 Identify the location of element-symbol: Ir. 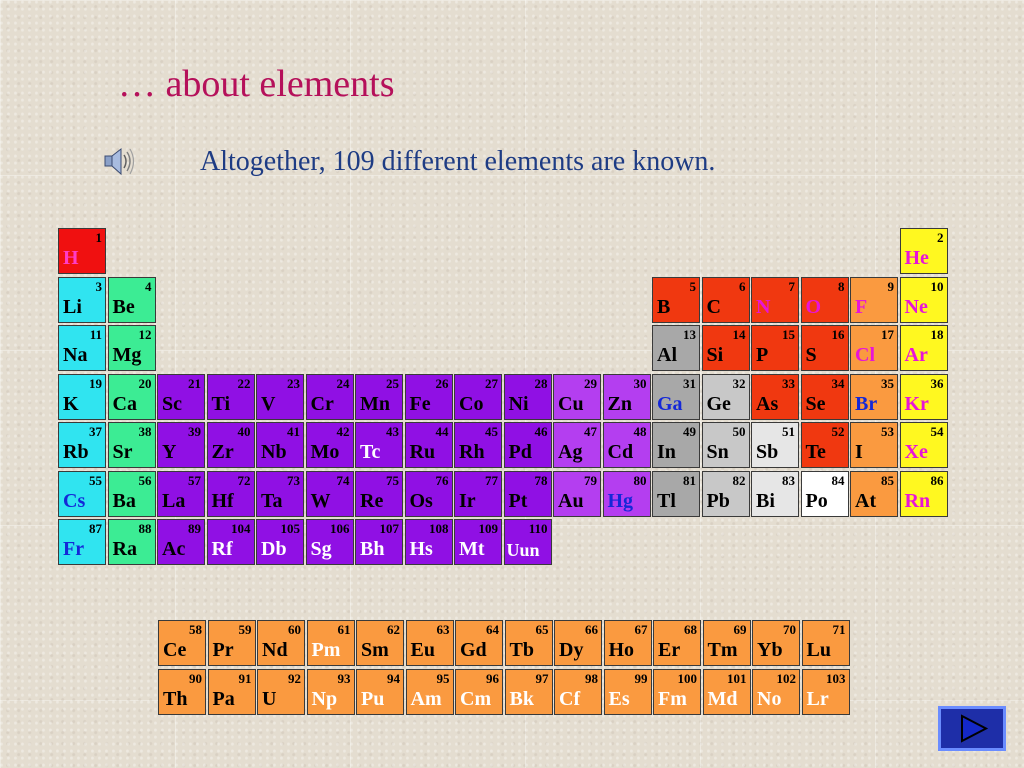
(467, 500).